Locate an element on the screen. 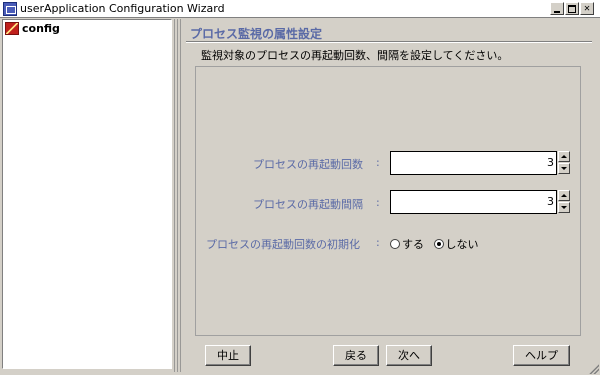 Image resolution: width=600 pixels, height=375 pixels. restart-interval-spinner is located at coordinates (564, 202).